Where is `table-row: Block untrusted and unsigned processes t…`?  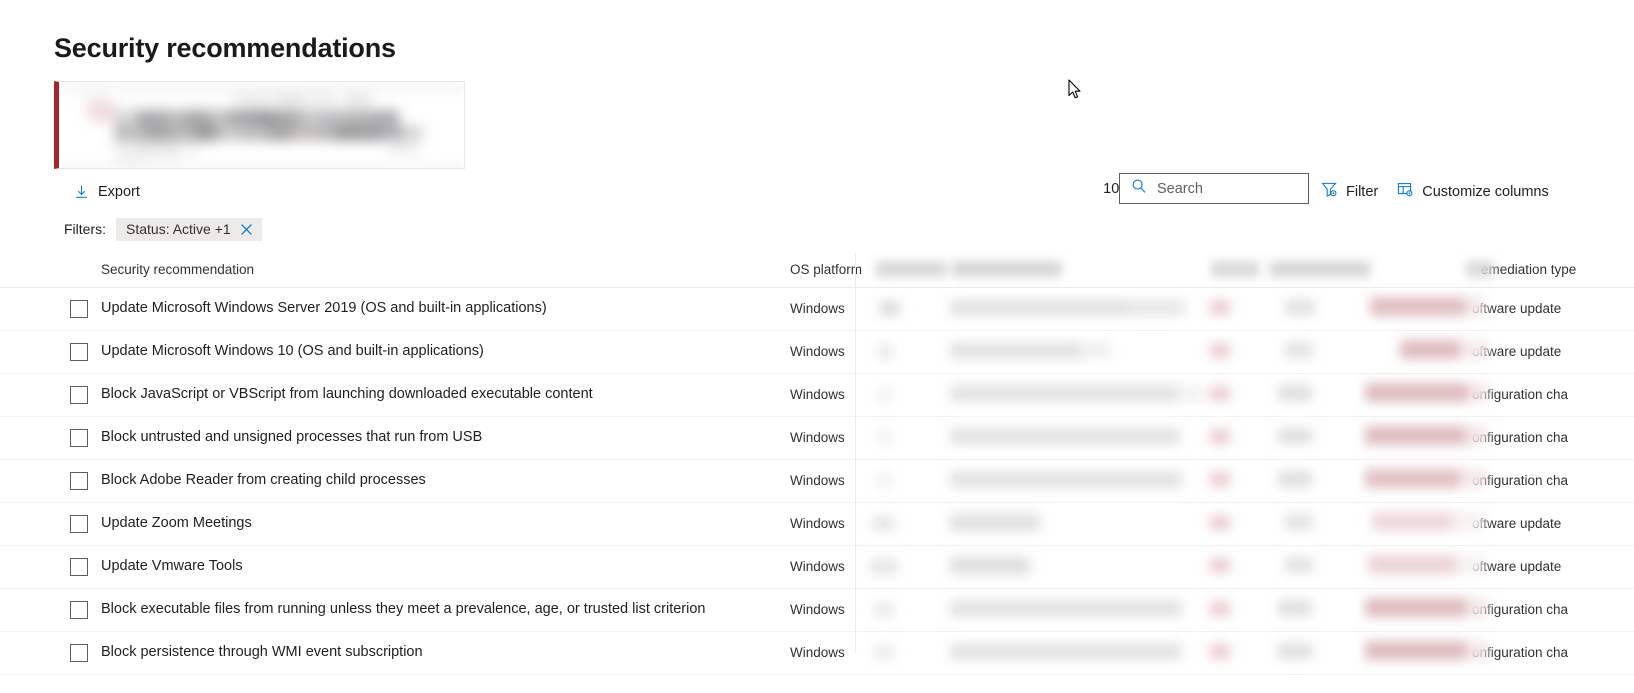
table-row: Block untrusted and unsigned processes t… is located at coordinates (817, 438).